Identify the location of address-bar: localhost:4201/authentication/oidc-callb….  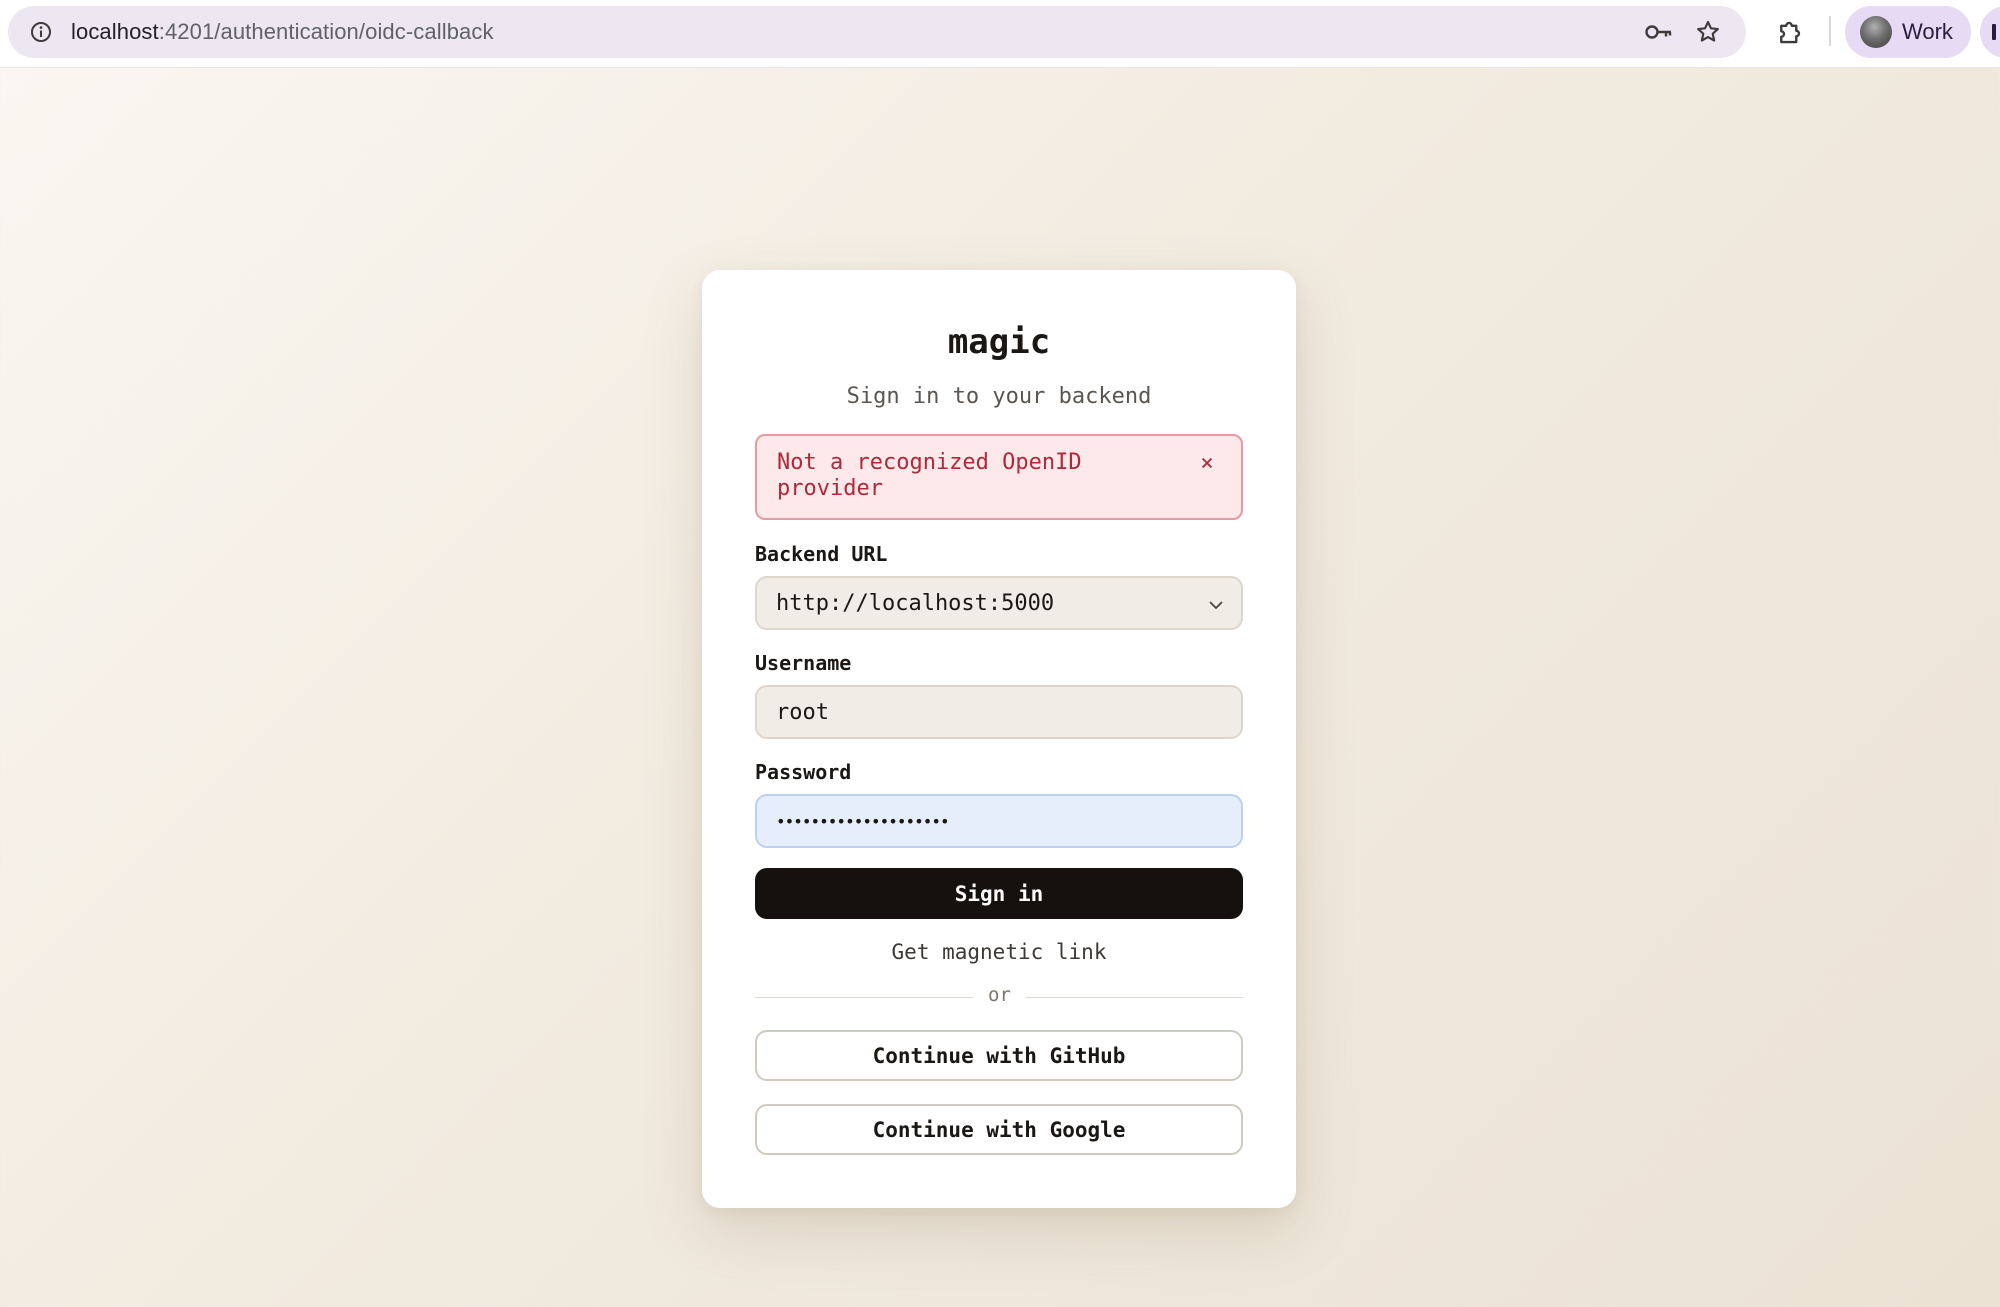
(877, 32).